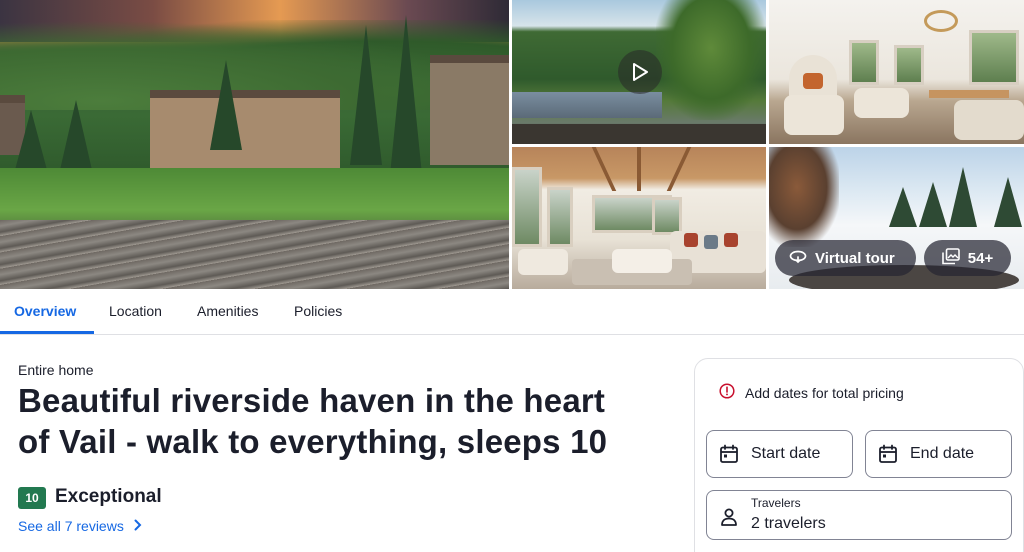  What do you see at coordinates (942, 453) in the screenshot?
I see `end-date-placeholder: End date` at bounding box center [942, 453].